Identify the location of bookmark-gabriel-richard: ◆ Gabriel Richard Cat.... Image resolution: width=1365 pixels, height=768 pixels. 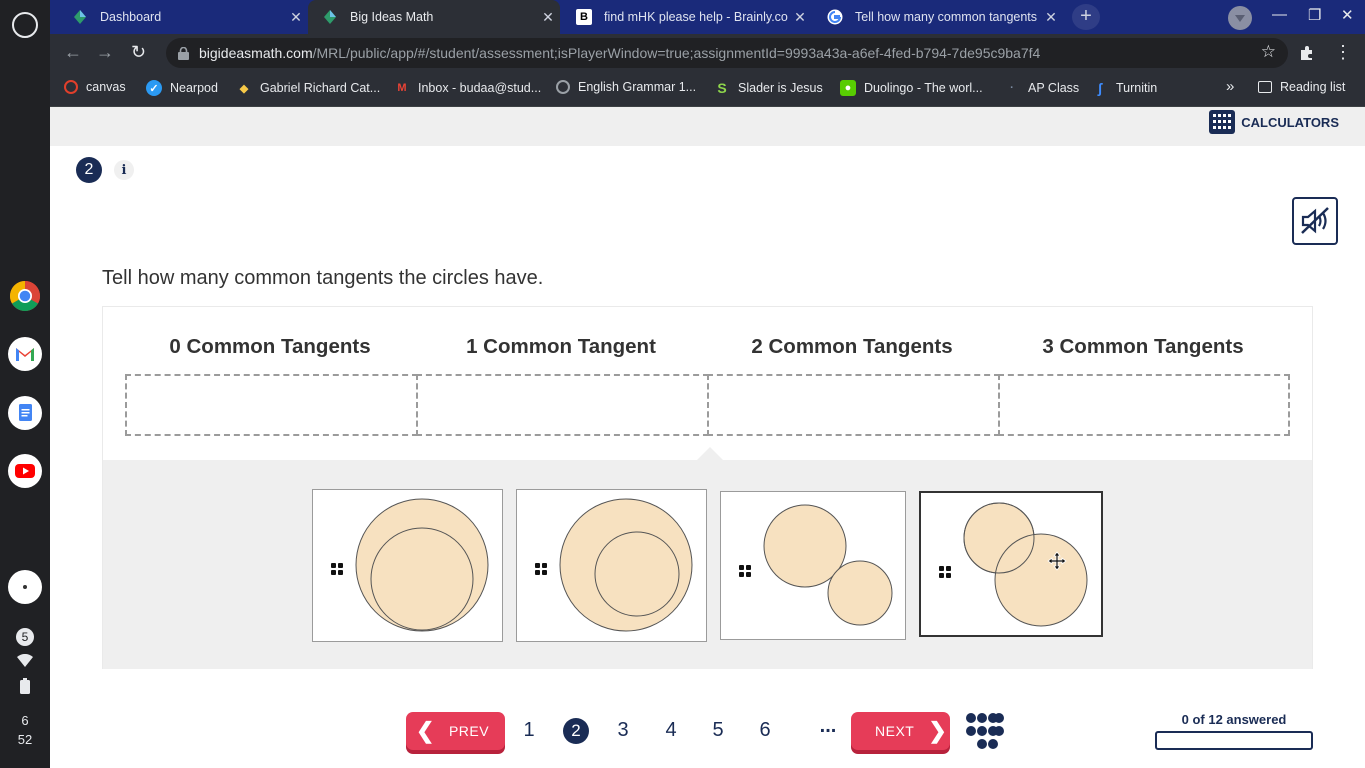
(308, 88).